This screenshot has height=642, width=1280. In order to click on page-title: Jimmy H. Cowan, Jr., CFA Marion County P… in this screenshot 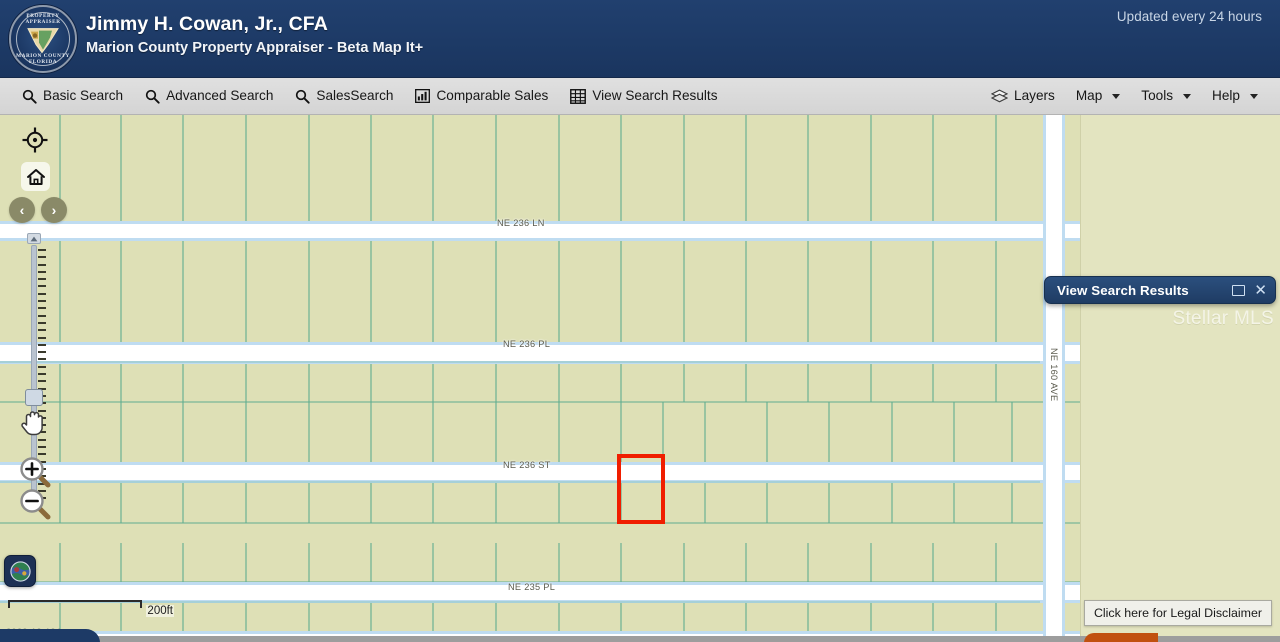, I will do `click(254, 35)`.